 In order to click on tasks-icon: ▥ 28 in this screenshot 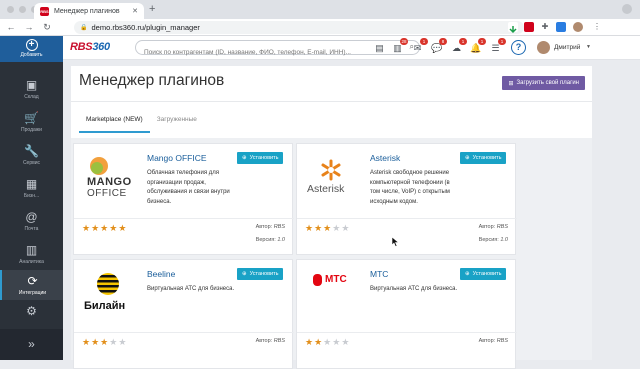, I will do `click(400, 46)`.